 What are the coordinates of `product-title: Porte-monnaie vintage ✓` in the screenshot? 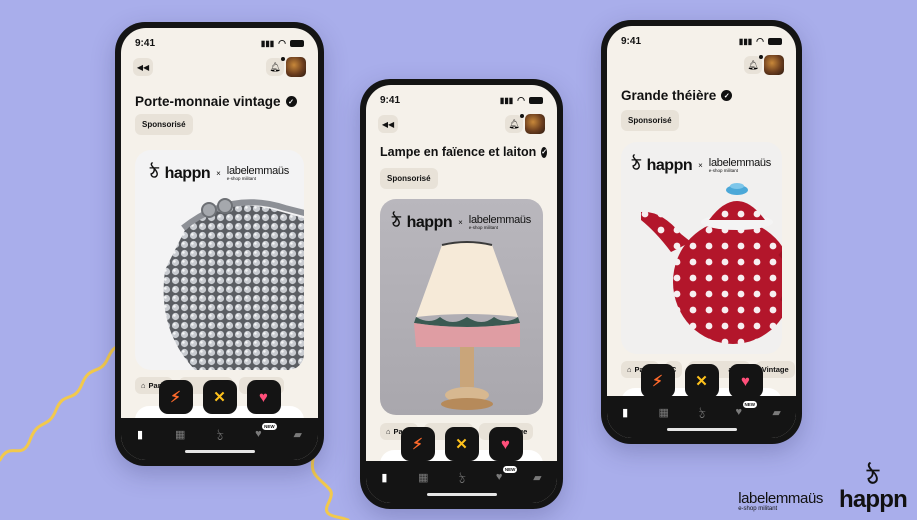 It's located at (221, 101).